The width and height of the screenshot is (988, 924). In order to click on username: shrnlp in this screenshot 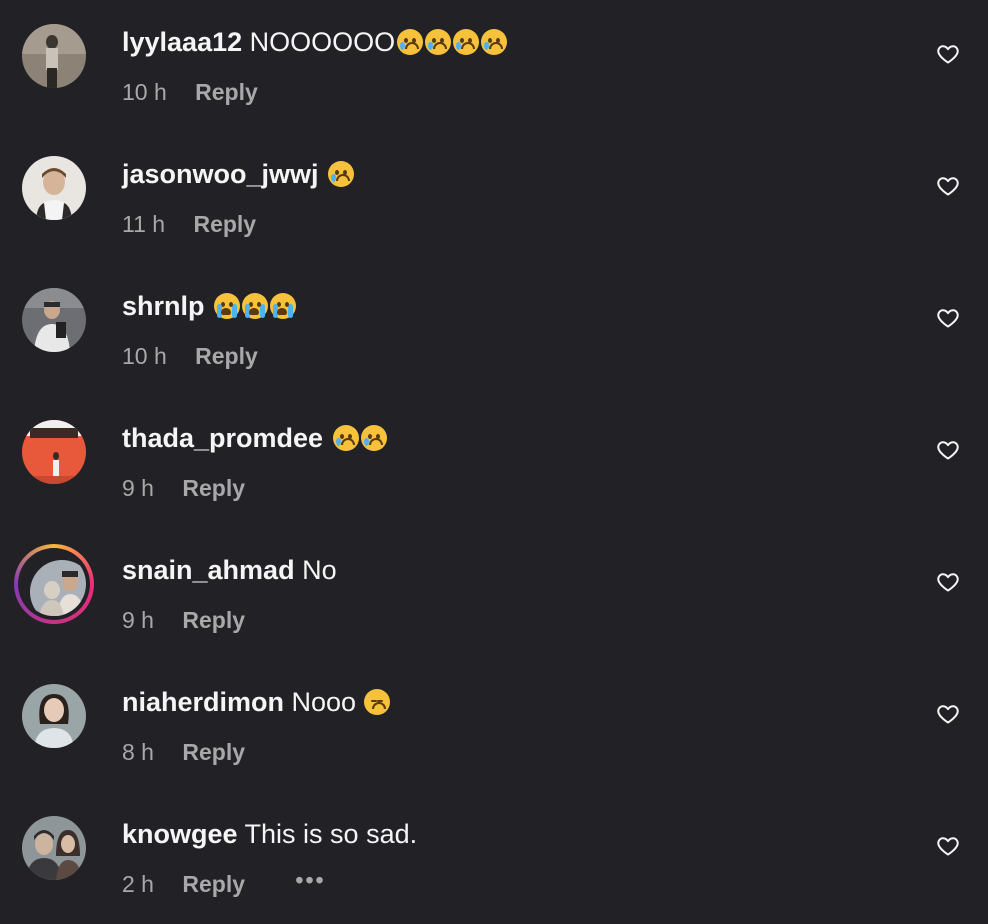, I will do `click(163, 306)`.